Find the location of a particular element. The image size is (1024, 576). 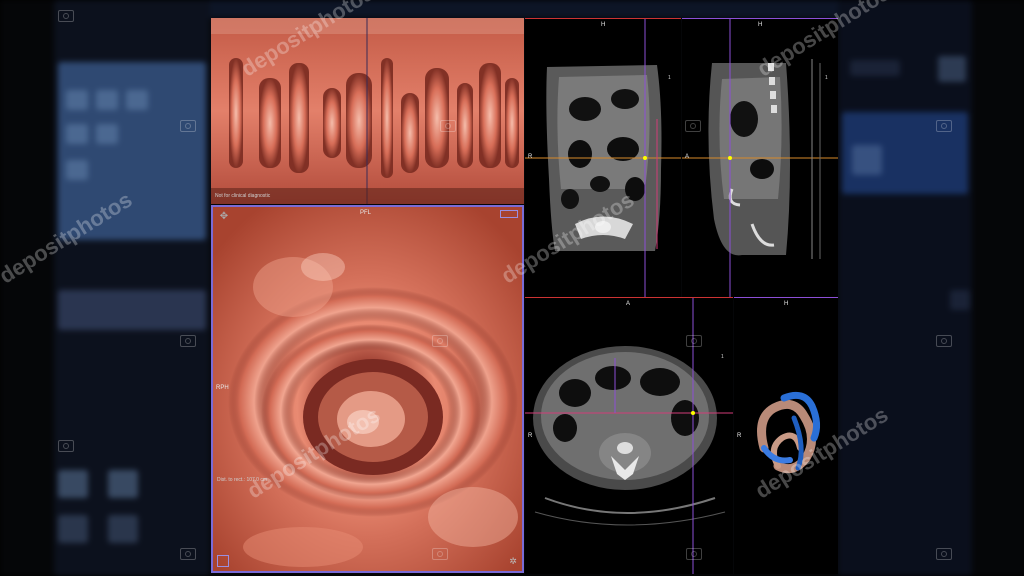

volume-colon-view: H R is located at coordinates (786, 435).